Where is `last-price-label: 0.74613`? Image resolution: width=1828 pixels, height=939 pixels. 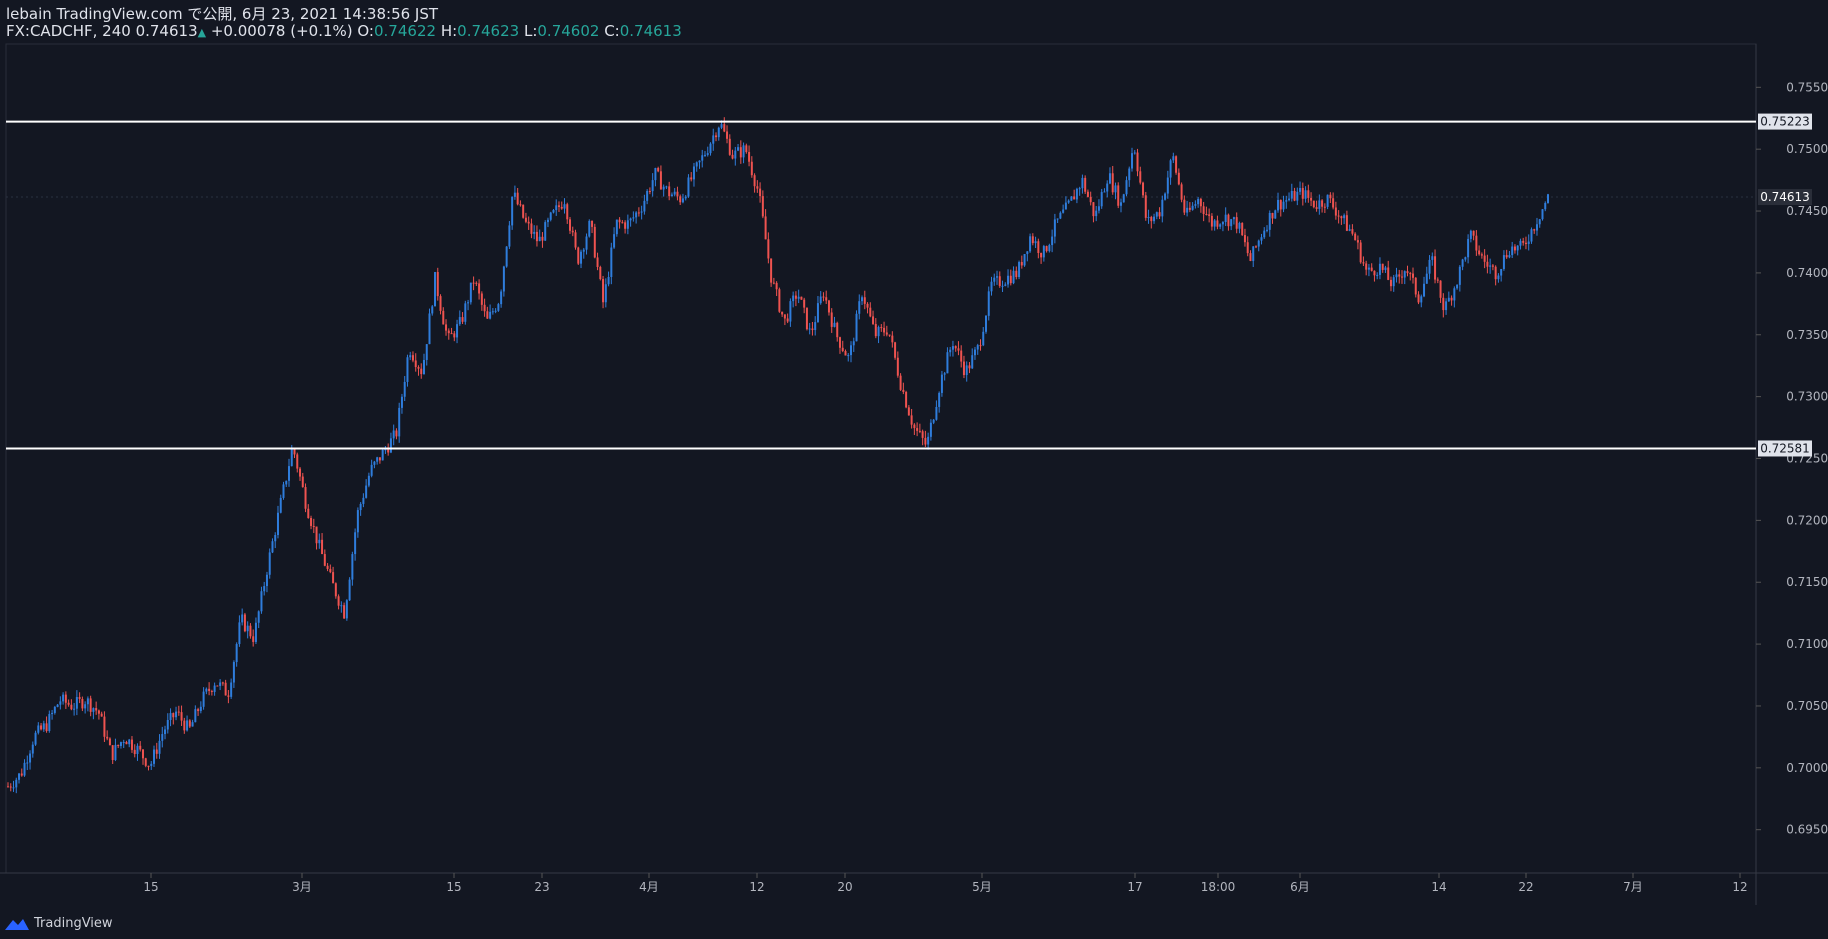 last-price-label: 0.74613 is located at coordinates (1785, 197).